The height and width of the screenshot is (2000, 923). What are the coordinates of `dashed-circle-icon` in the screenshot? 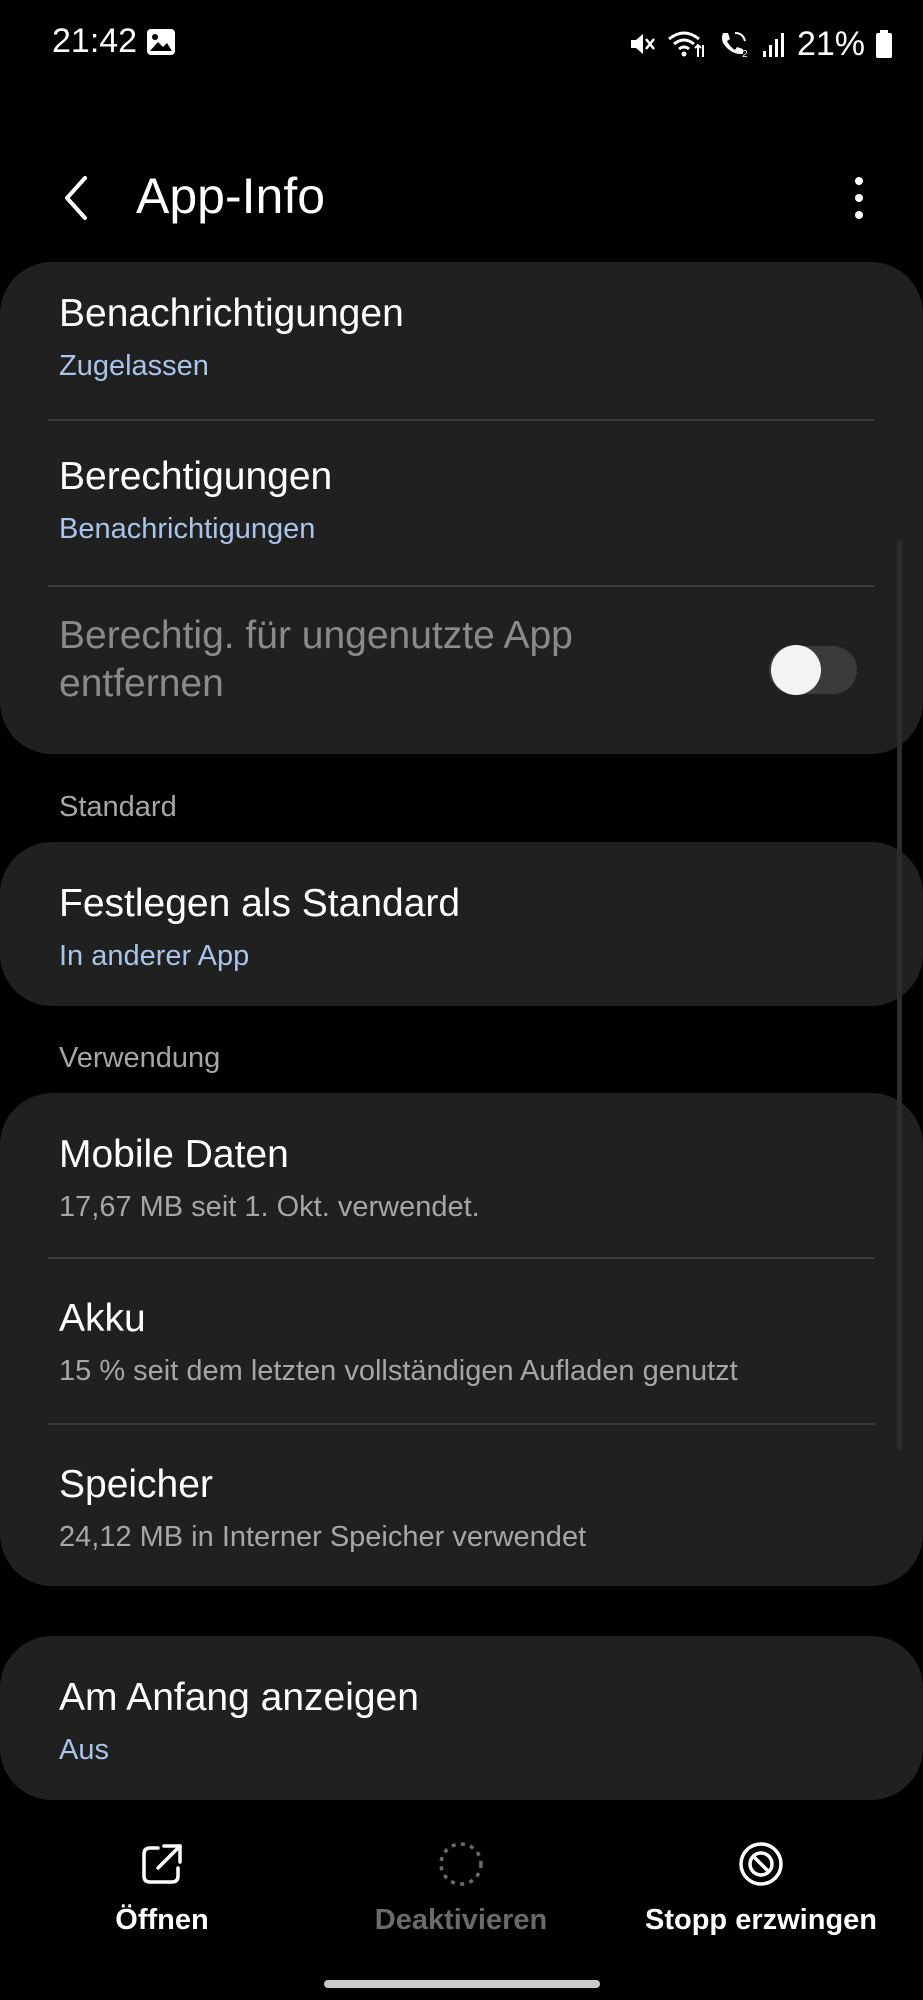 It's located at (461, 1864).